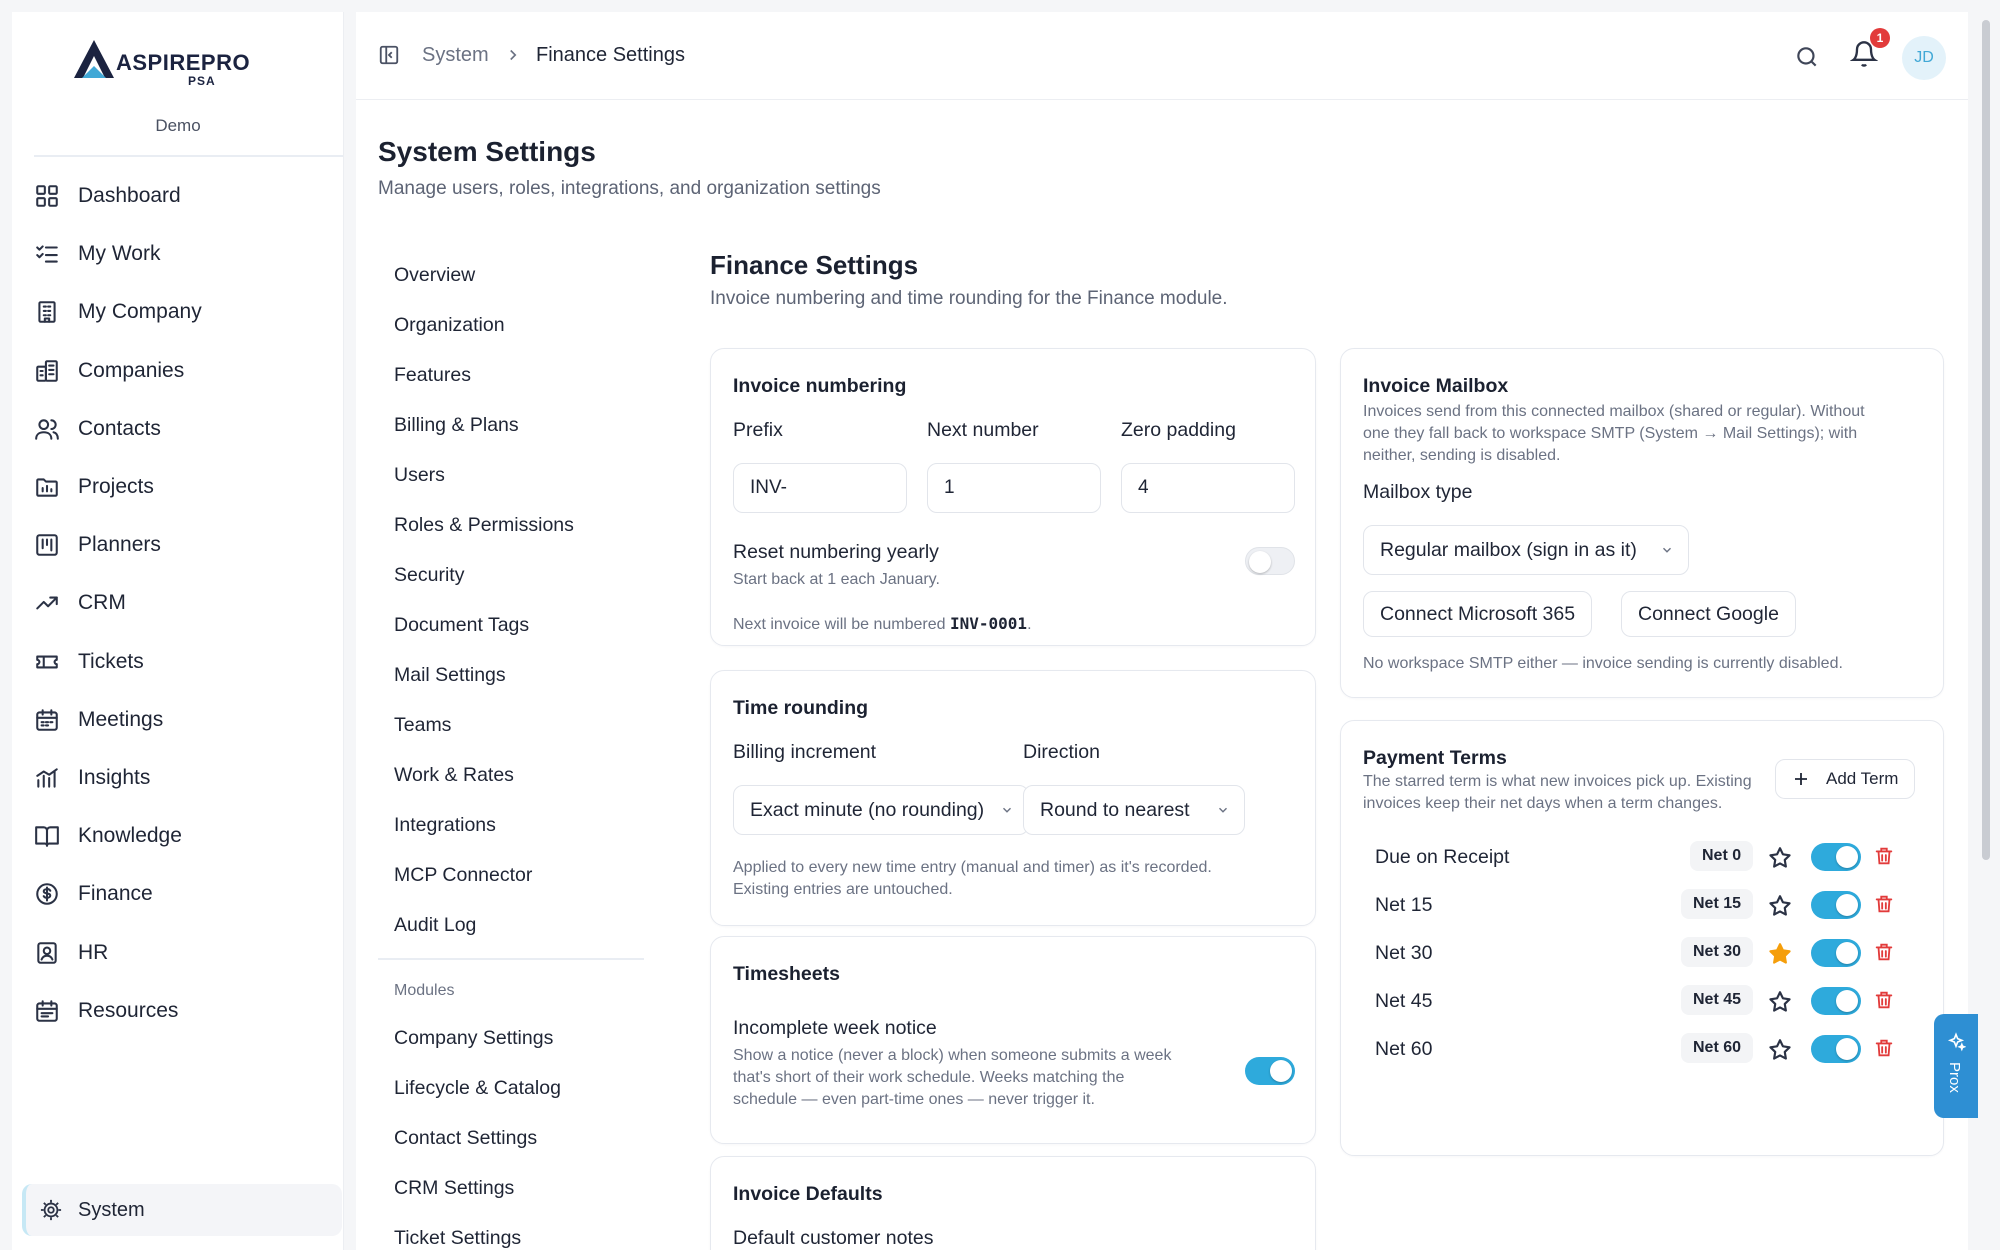  What do you see at coordinates (511, 325) in the screenshot?
I see `subnav-item-organization: Organization` at bounding box center [511, 325].